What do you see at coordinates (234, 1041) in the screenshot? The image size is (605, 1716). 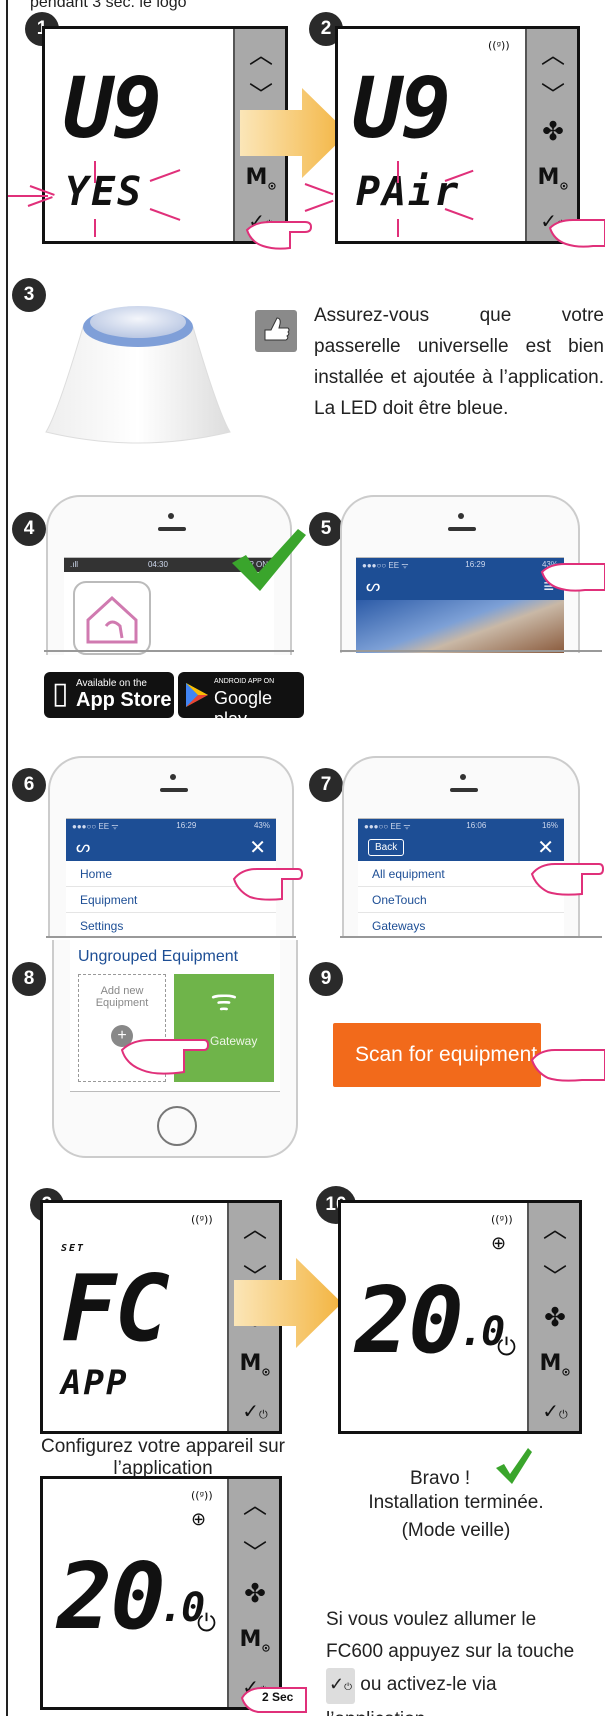 I see `gateway-label: Gateway` at bounding box center [234, 1041].